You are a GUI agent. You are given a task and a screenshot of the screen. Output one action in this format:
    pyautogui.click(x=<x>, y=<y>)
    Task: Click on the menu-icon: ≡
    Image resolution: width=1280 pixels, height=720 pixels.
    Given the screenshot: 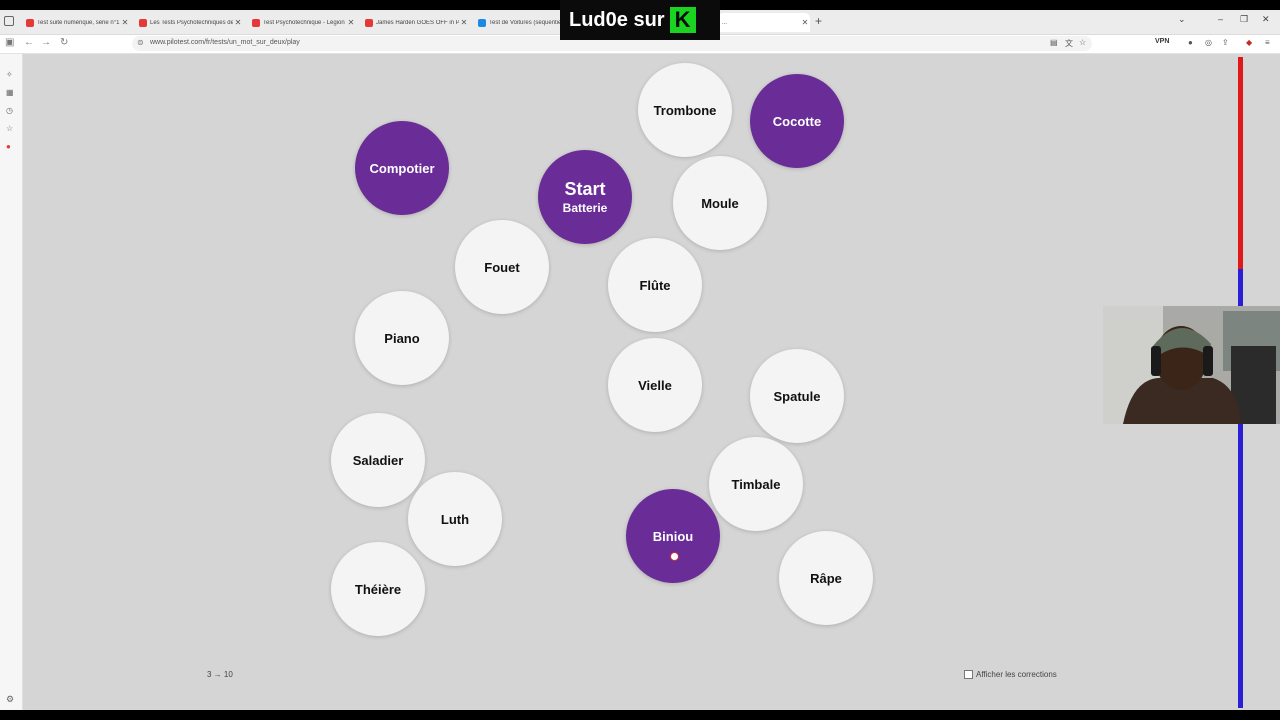 What is the action you would take?
    pyautogui.click(x=1267, y=42)
    